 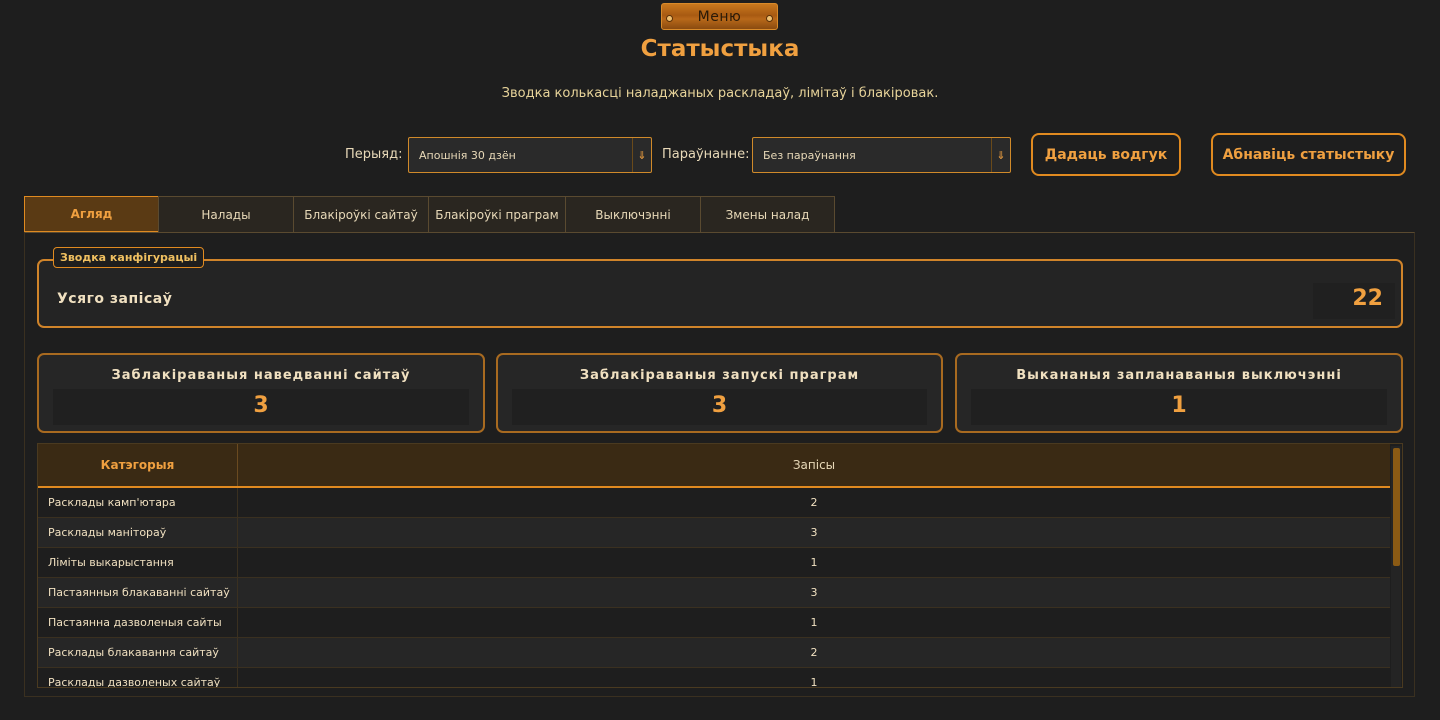 What do you see at coordinates (814, 465) in the screenshot?
I see `column-header-records: Запісы` at bounding box center [814, 465].